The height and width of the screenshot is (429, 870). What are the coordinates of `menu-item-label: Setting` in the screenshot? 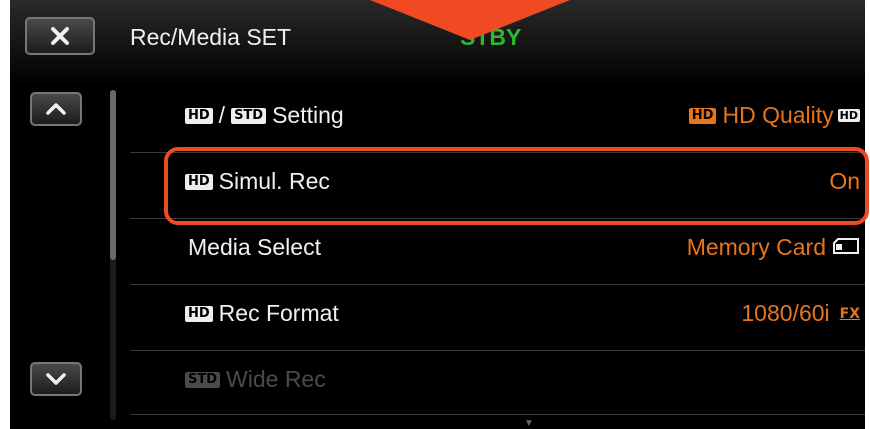 It's located at (308, 115).